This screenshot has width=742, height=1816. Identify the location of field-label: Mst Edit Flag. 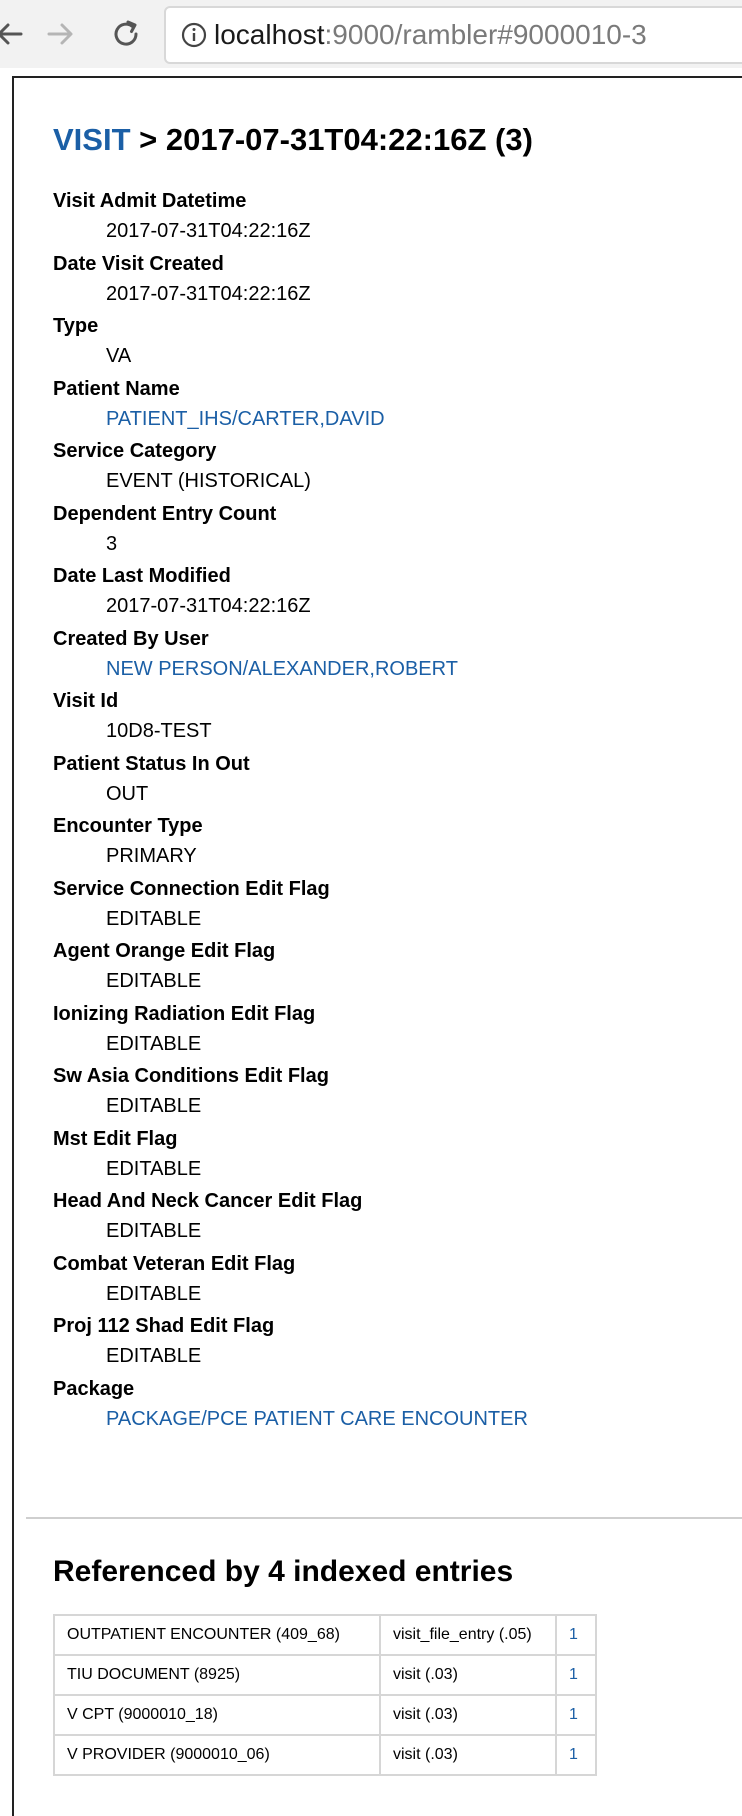
(115, 1138).